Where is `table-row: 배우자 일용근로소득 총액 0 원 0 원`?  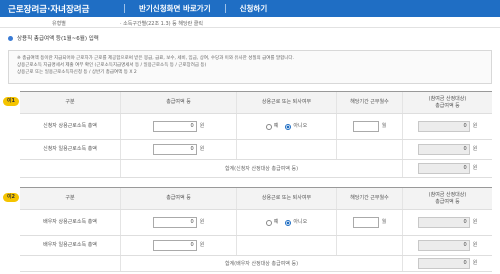 table-row: 배우자 일용근로소득 총액 0 원 0 원 is located at coordinates (256, 246).